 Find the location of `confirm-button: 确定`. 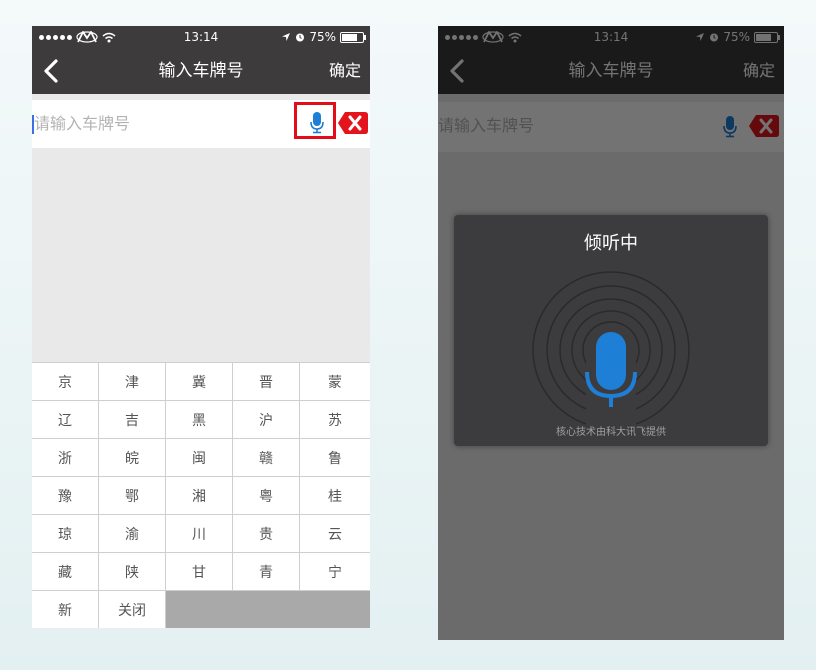

confirm-button: 确定 is located at coordinates (345, 71).